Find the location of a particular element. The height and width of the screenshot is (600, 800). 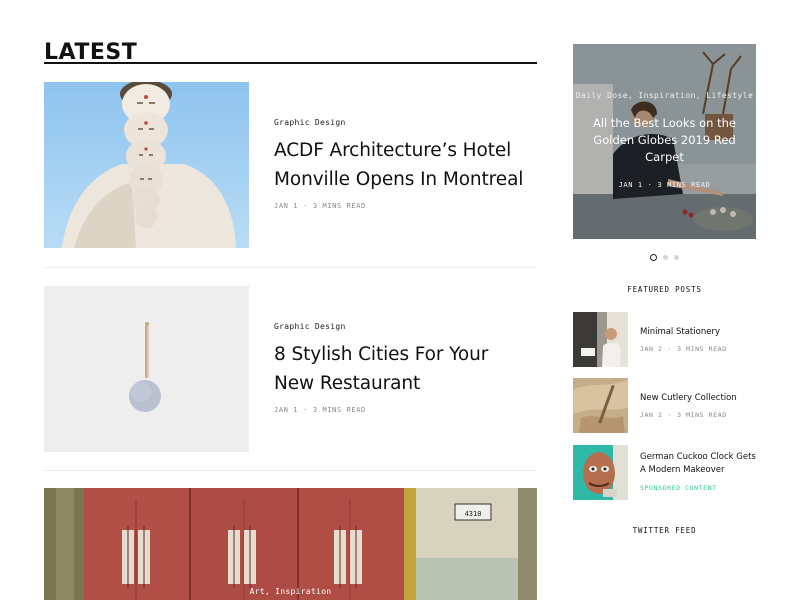

featured-post-item: New Cutlery Collection JAN 2 · 3 MINS READ is located at coordinates (664, 405).